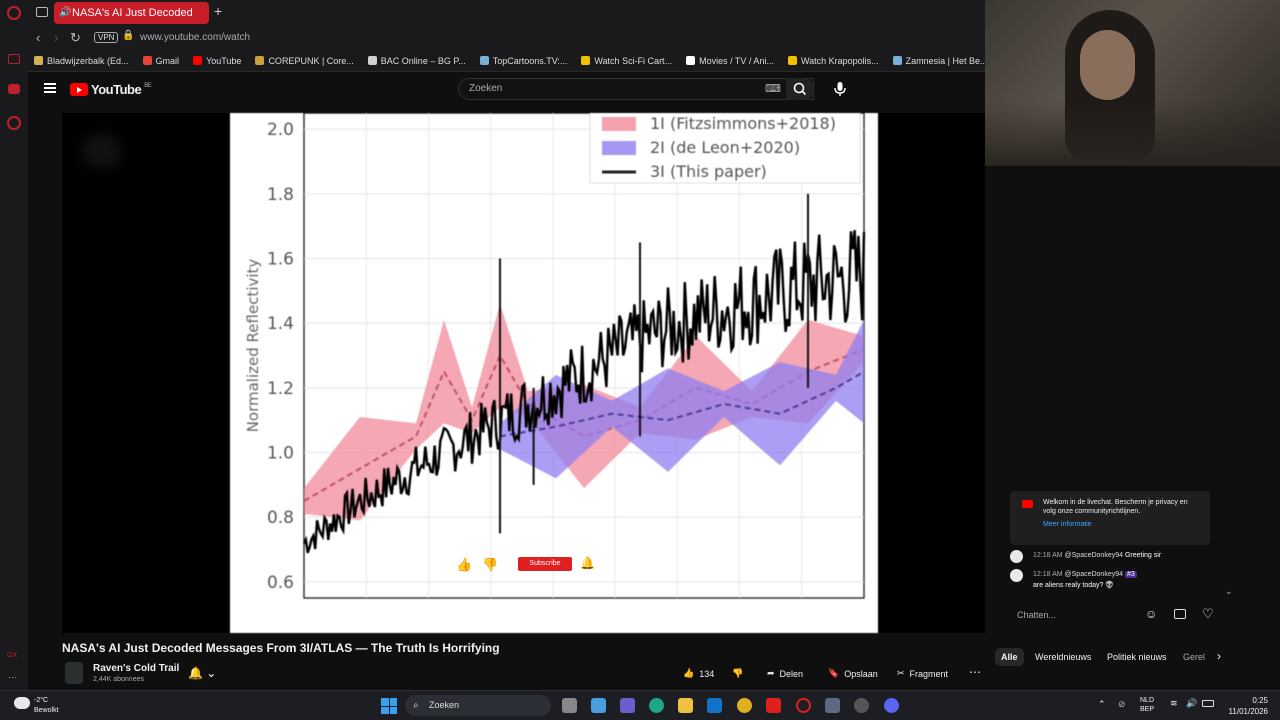 The image size is (1280, 720). What do you see at coordinates (1147, 709) in the screenshot?
I see `language-bottom: BEP` at bounding box center [1147, 709].